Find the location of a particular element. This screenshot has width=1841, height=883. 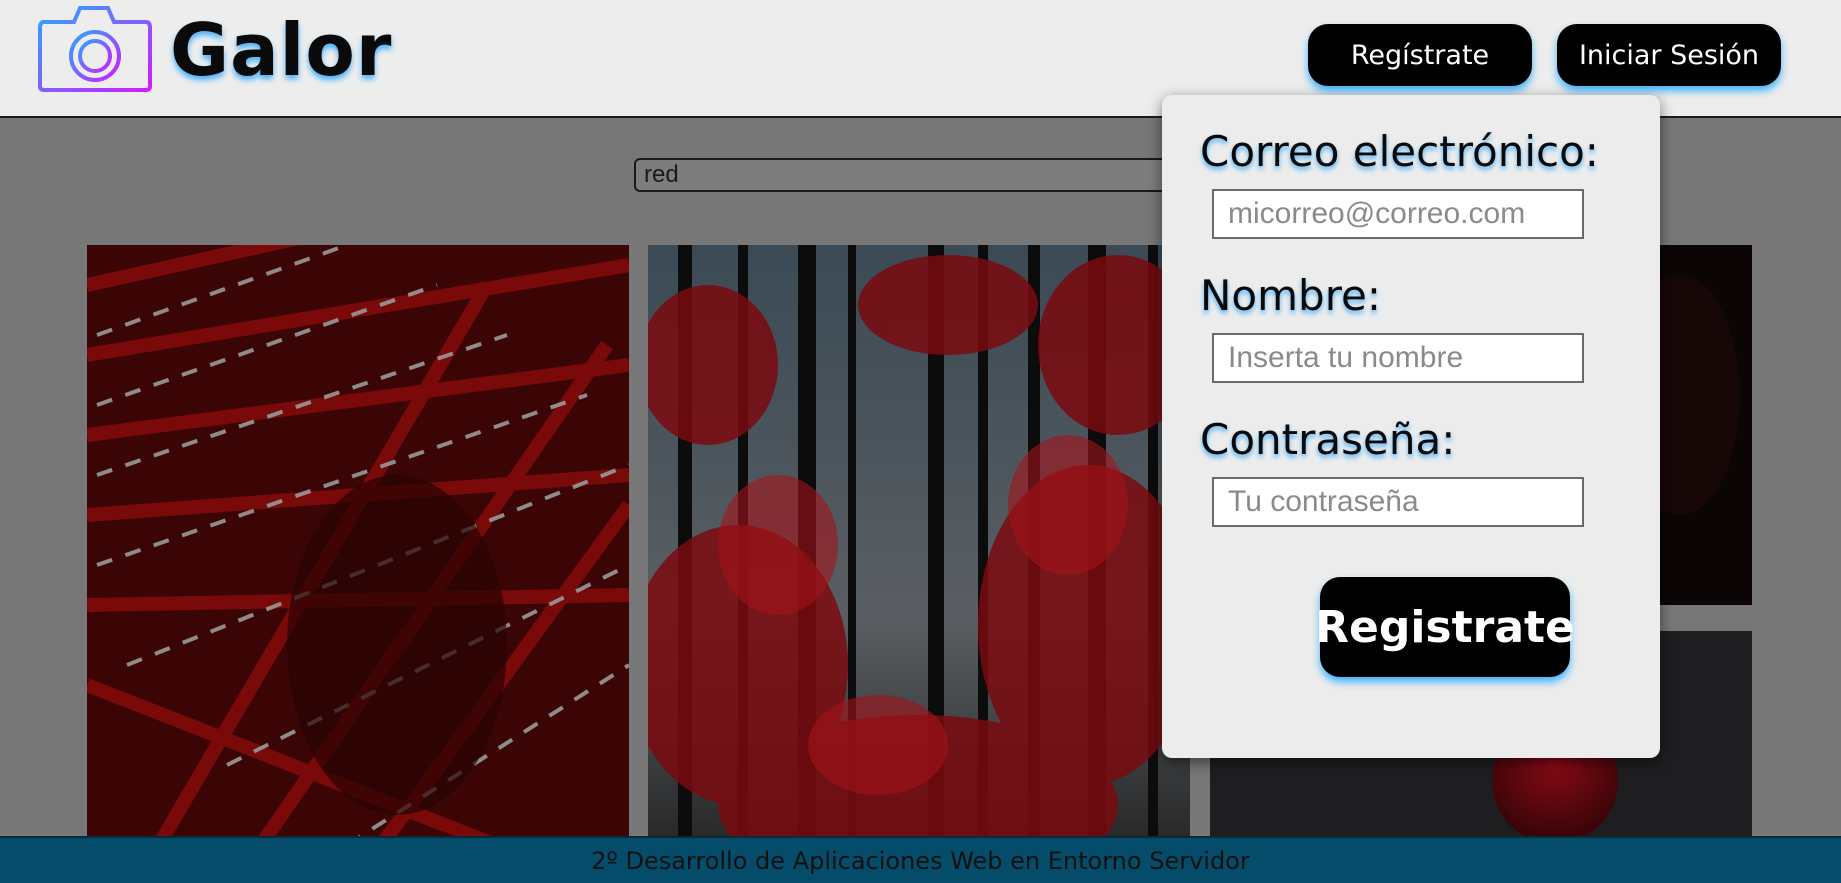

password-label: Contraseña: is located at coordinates (1328, 439).